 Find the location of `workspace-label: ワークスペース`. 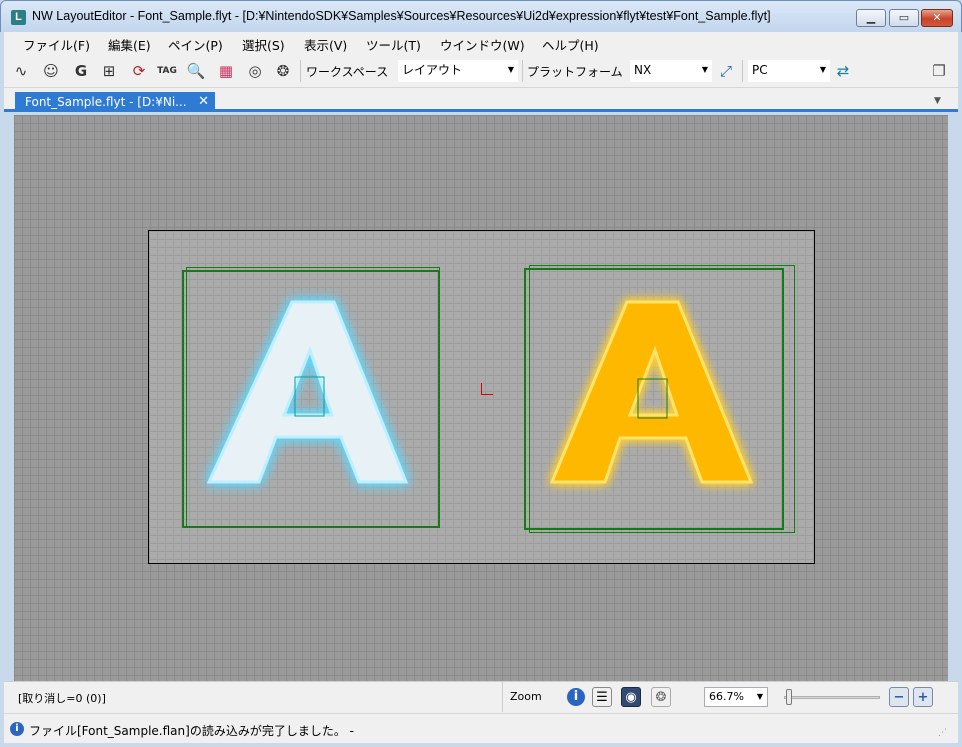

workspace-label: ワークスペース is located at coordinates (347, 72).